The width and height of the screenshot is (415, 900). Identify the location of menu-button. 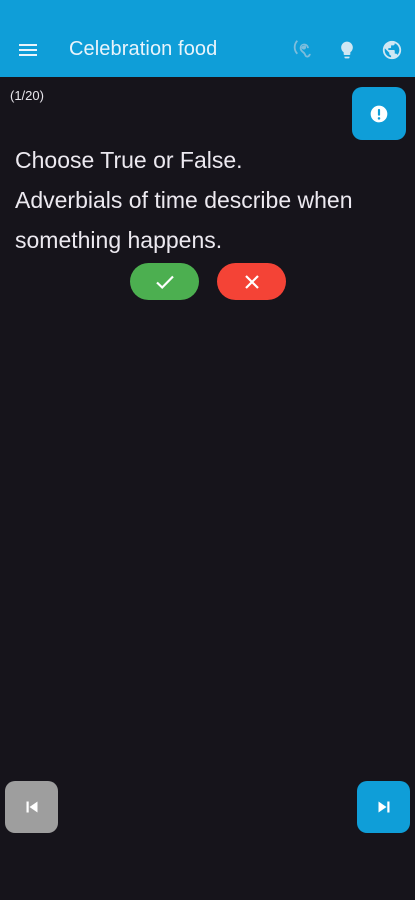
(28, 50).